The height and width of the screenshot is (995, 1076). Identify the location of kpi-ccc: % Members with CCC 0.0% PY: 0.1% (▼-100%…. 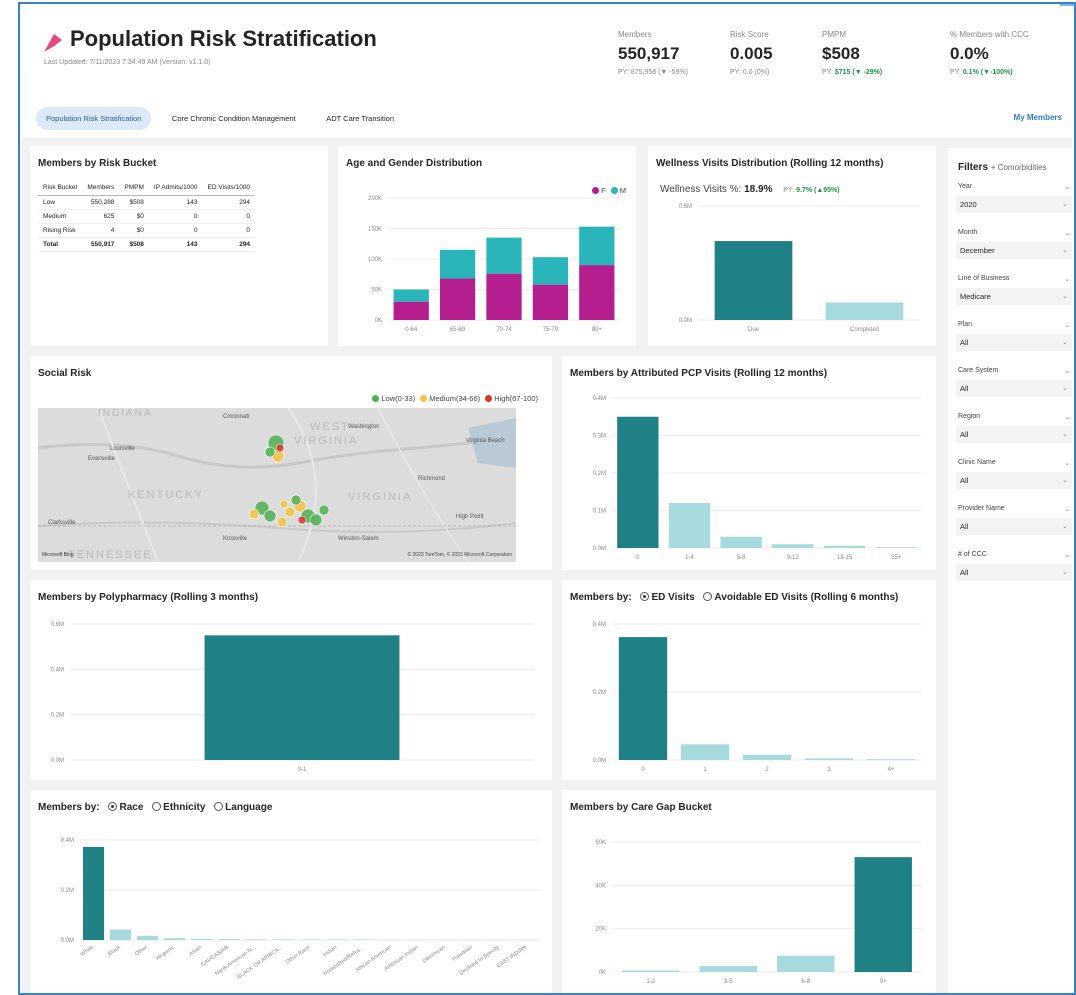
(989, 53).